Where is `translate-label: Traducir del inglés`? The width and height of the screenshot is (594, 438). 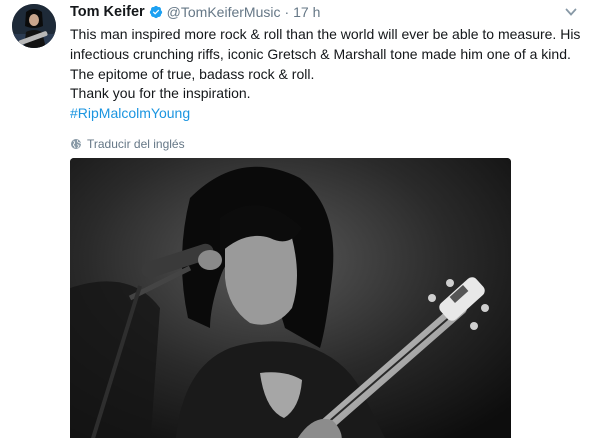 translate-label: Traducir del inglés is located at coordinates (136, 143).